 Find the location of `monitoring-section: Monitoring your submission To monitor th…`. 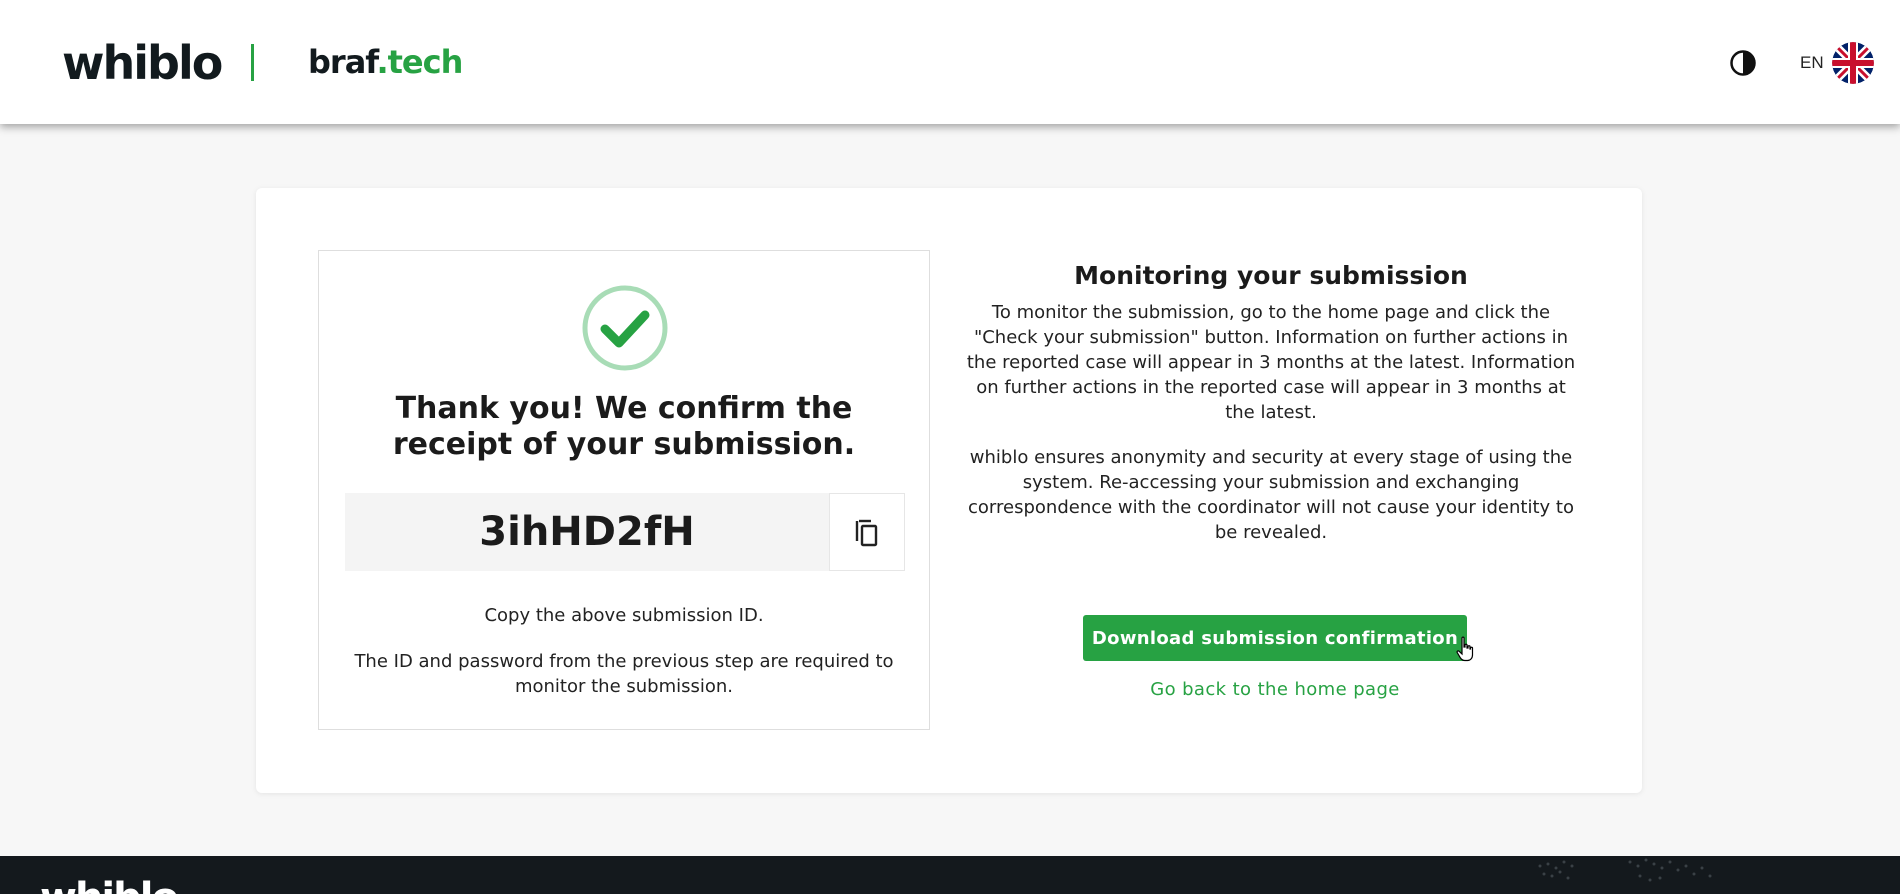

monitoring-section: Monitoring your submission To monitor th… is located at coordinates (1271, 402).